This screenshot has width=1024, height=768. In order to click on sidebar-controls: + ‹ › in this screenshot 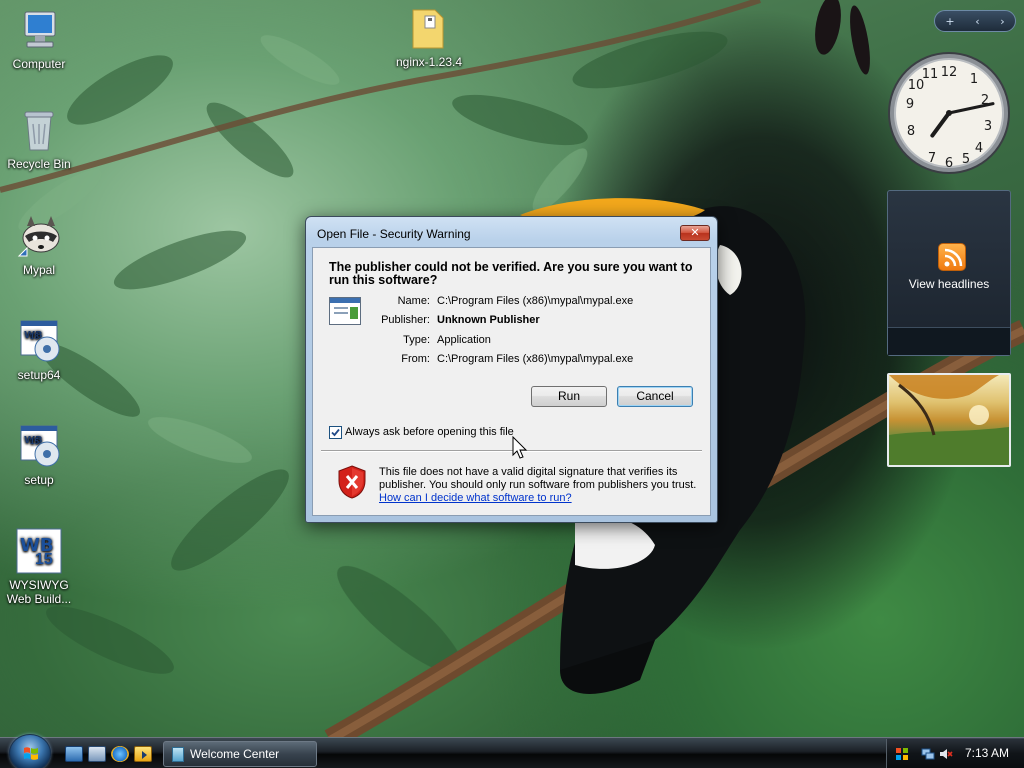, I will do `click(975, 21)`.